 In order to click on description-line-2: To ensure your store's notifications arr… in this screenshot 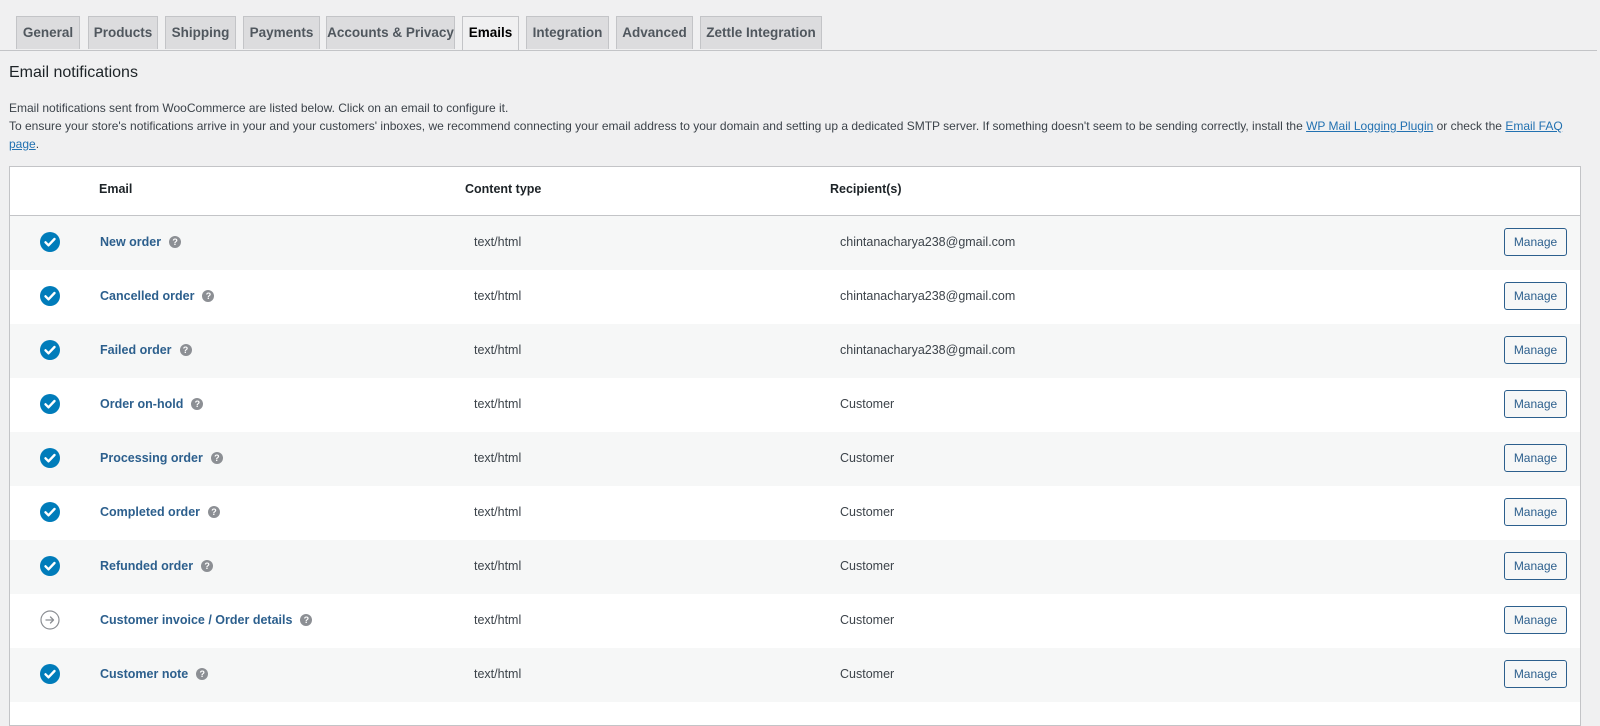, I will do `click(799, 135)`.